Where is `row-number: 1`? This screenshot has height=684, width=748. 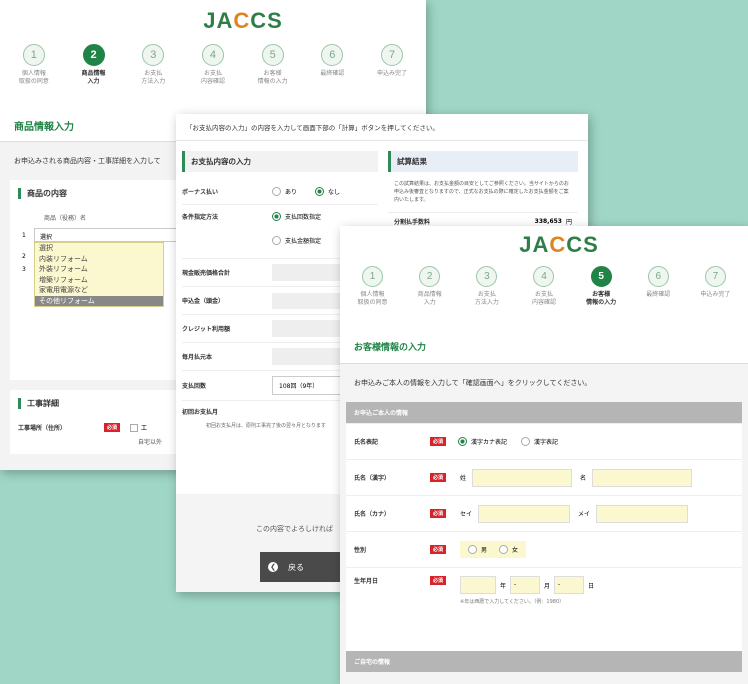
row-number: 1 is located at coordinates (24, 235).